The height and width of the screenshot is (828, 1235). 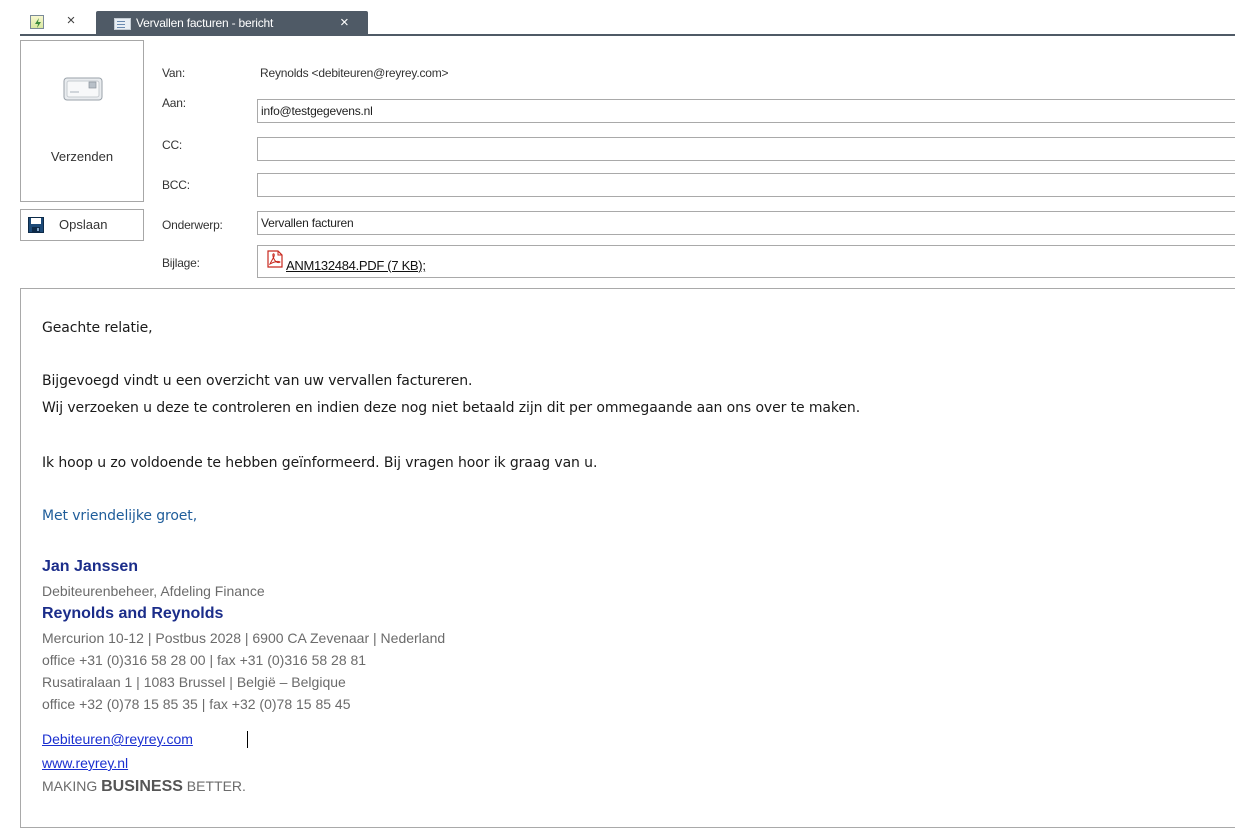 What do you see at coordinates (117, 739) in the screenshot?
I see `signature-email-link: Debiteuren@reyrey.com` at bounding box center [117, 739].